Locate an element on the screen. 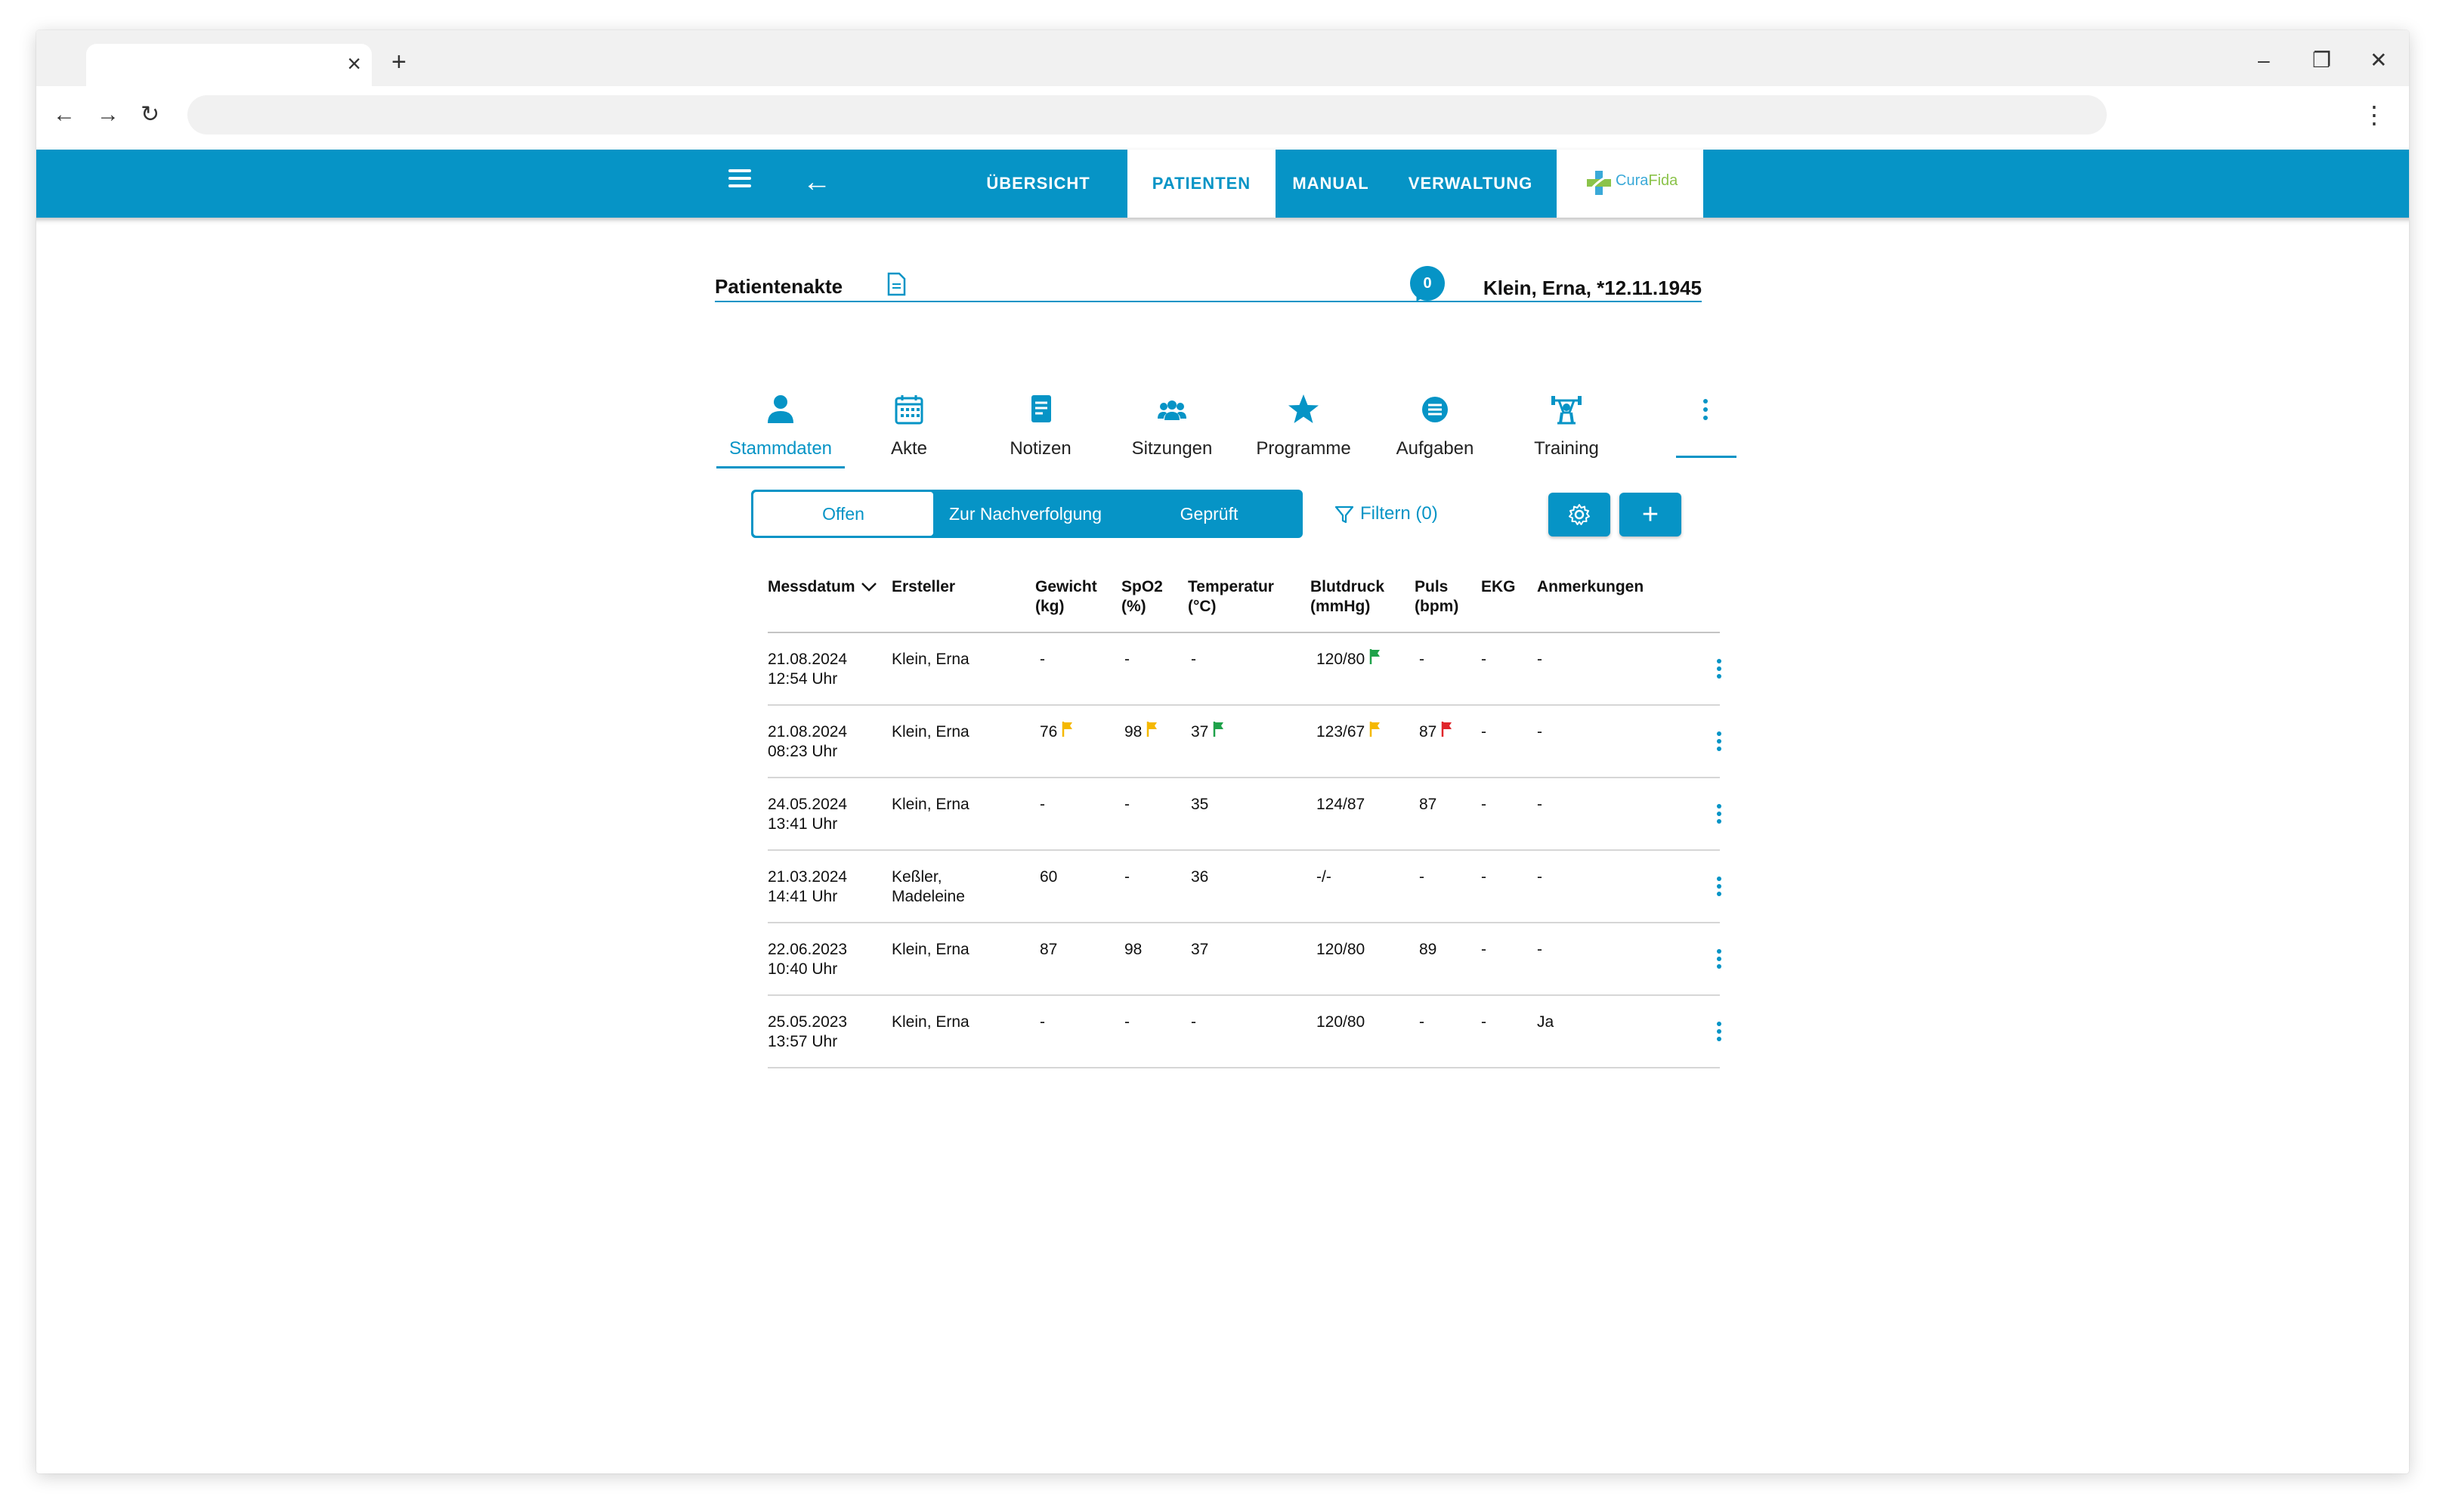  browser-toolbar: ← → ↻ ⋮ is located at coordinates (1222, 115).